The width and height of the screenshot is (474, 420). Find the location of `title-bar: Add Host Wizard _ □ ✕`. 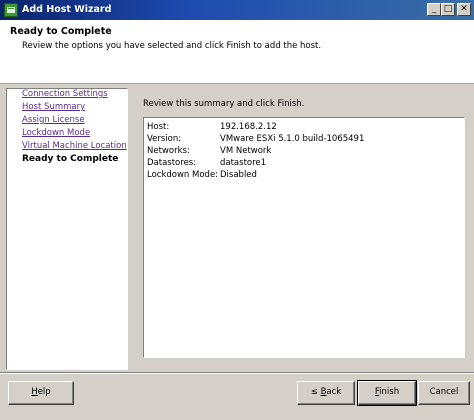

title-bar: Add Host Wizard _ □ ✕ is located at coordinates (237, 10).